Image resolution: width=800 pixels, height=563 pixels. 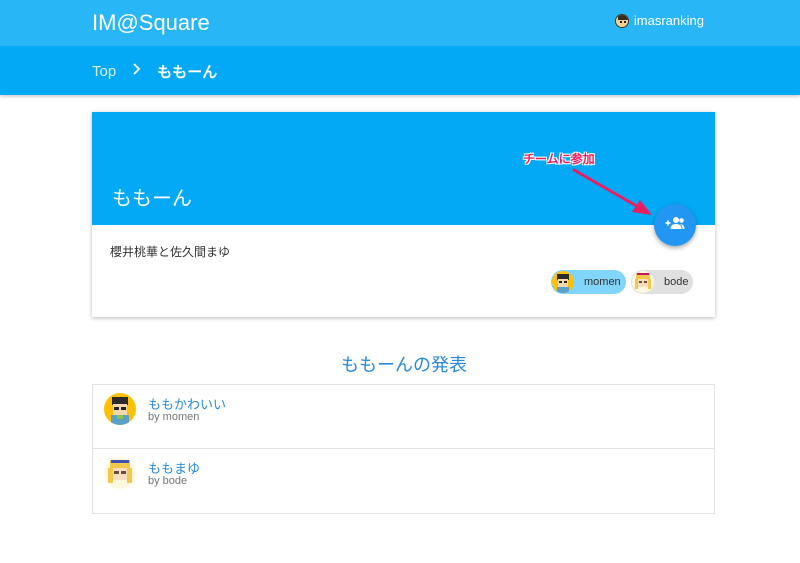 I want to click on list-item: ももまゆ by bode, so click(x=403, y=481).